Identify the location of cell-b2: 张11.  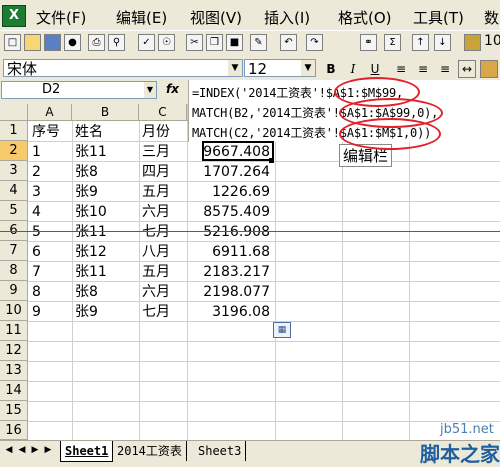
(91, 152).